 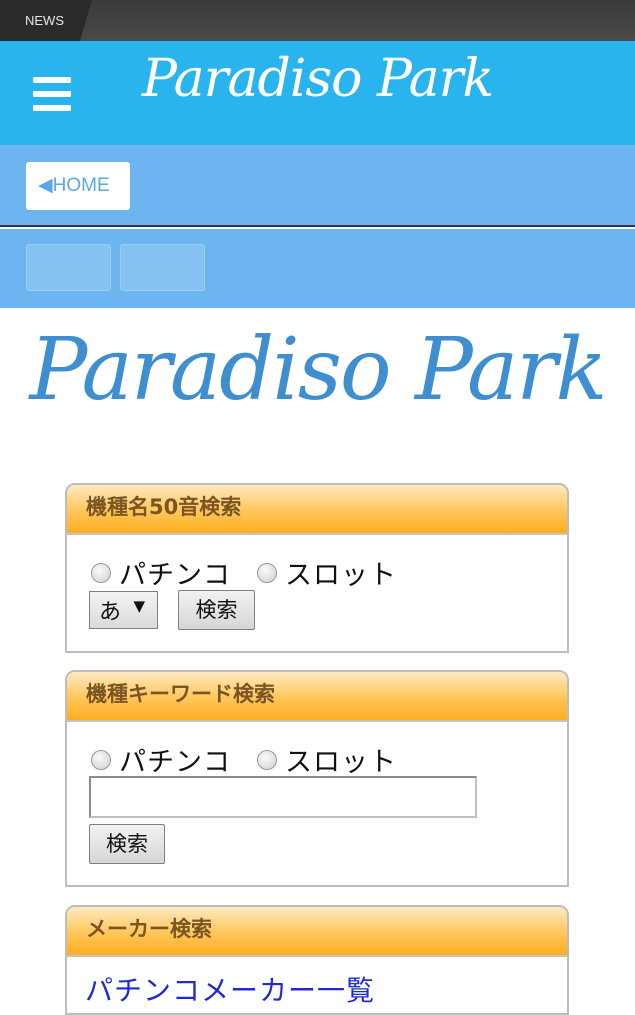 What do you see at coordinates (230, 989) in the screenshot?
I see `pachinko-maker-list-link: パチンコメーカー一覧` at bounding box center [230, 989].